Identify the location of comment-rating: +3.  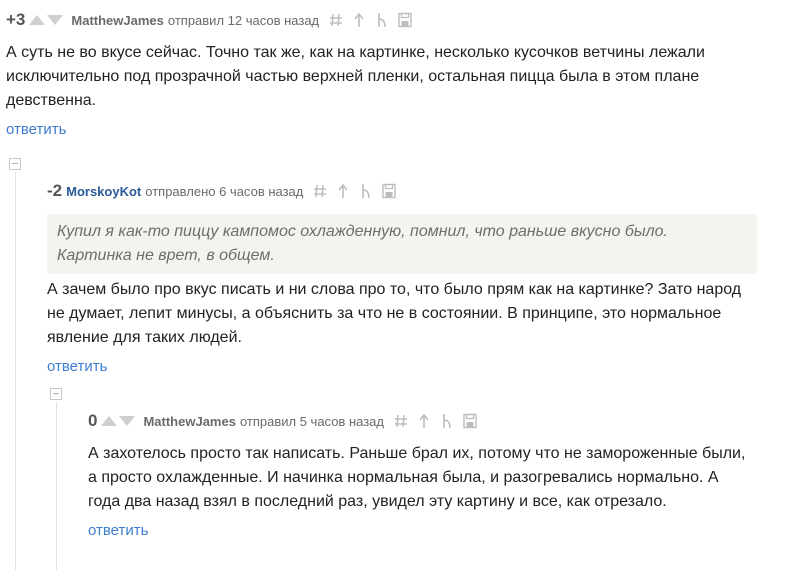
(16, 19).